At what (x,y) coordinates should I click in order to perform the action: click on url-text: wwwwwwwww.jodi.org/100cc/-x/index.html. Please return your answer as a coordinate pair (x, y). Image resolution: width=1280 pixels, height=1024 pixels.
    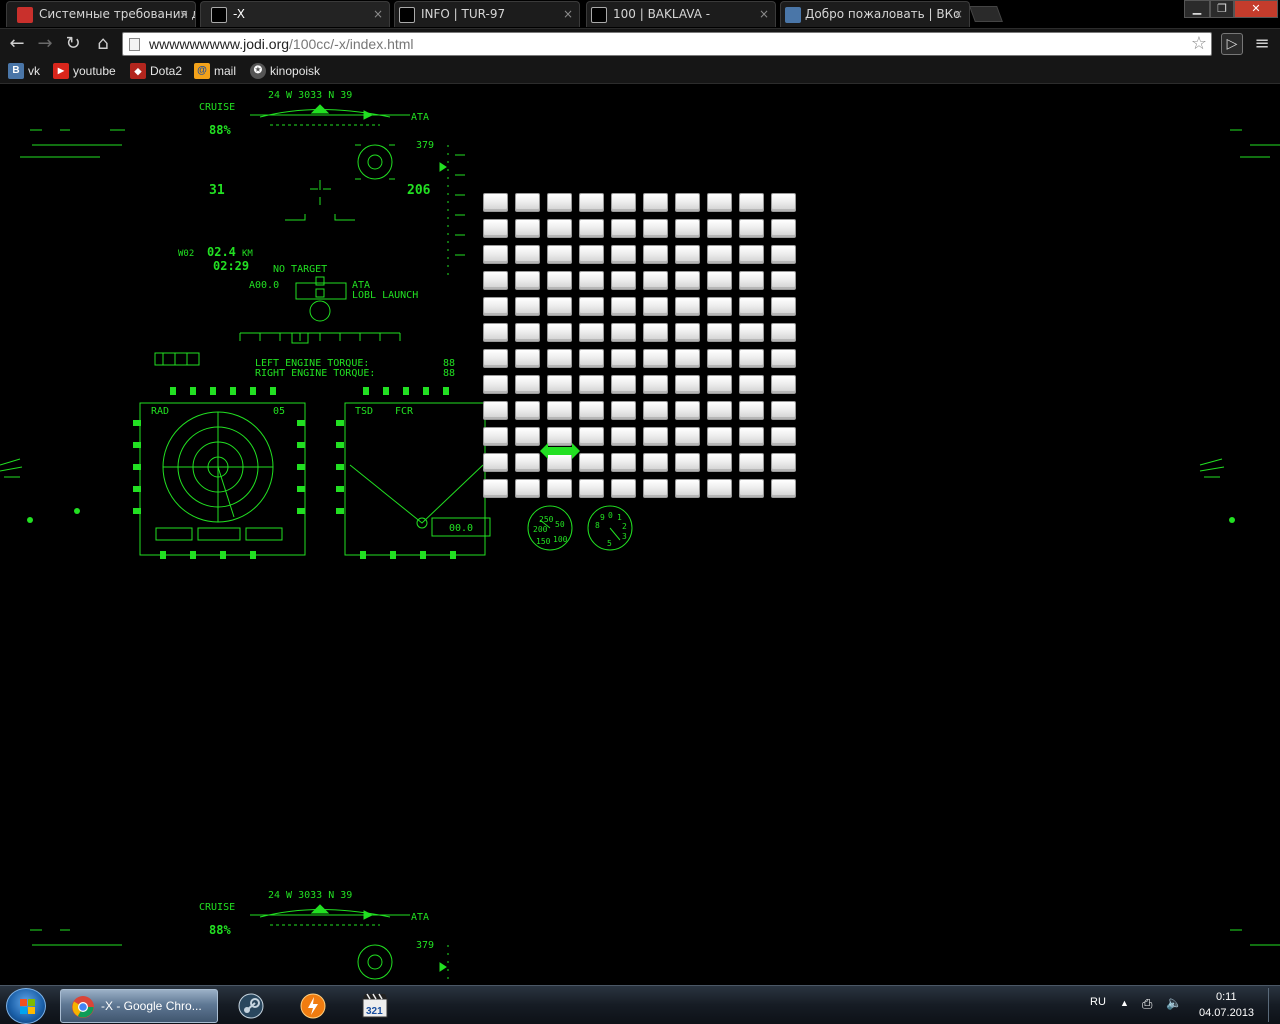
    Looking at the image, I should click on (281, 44).